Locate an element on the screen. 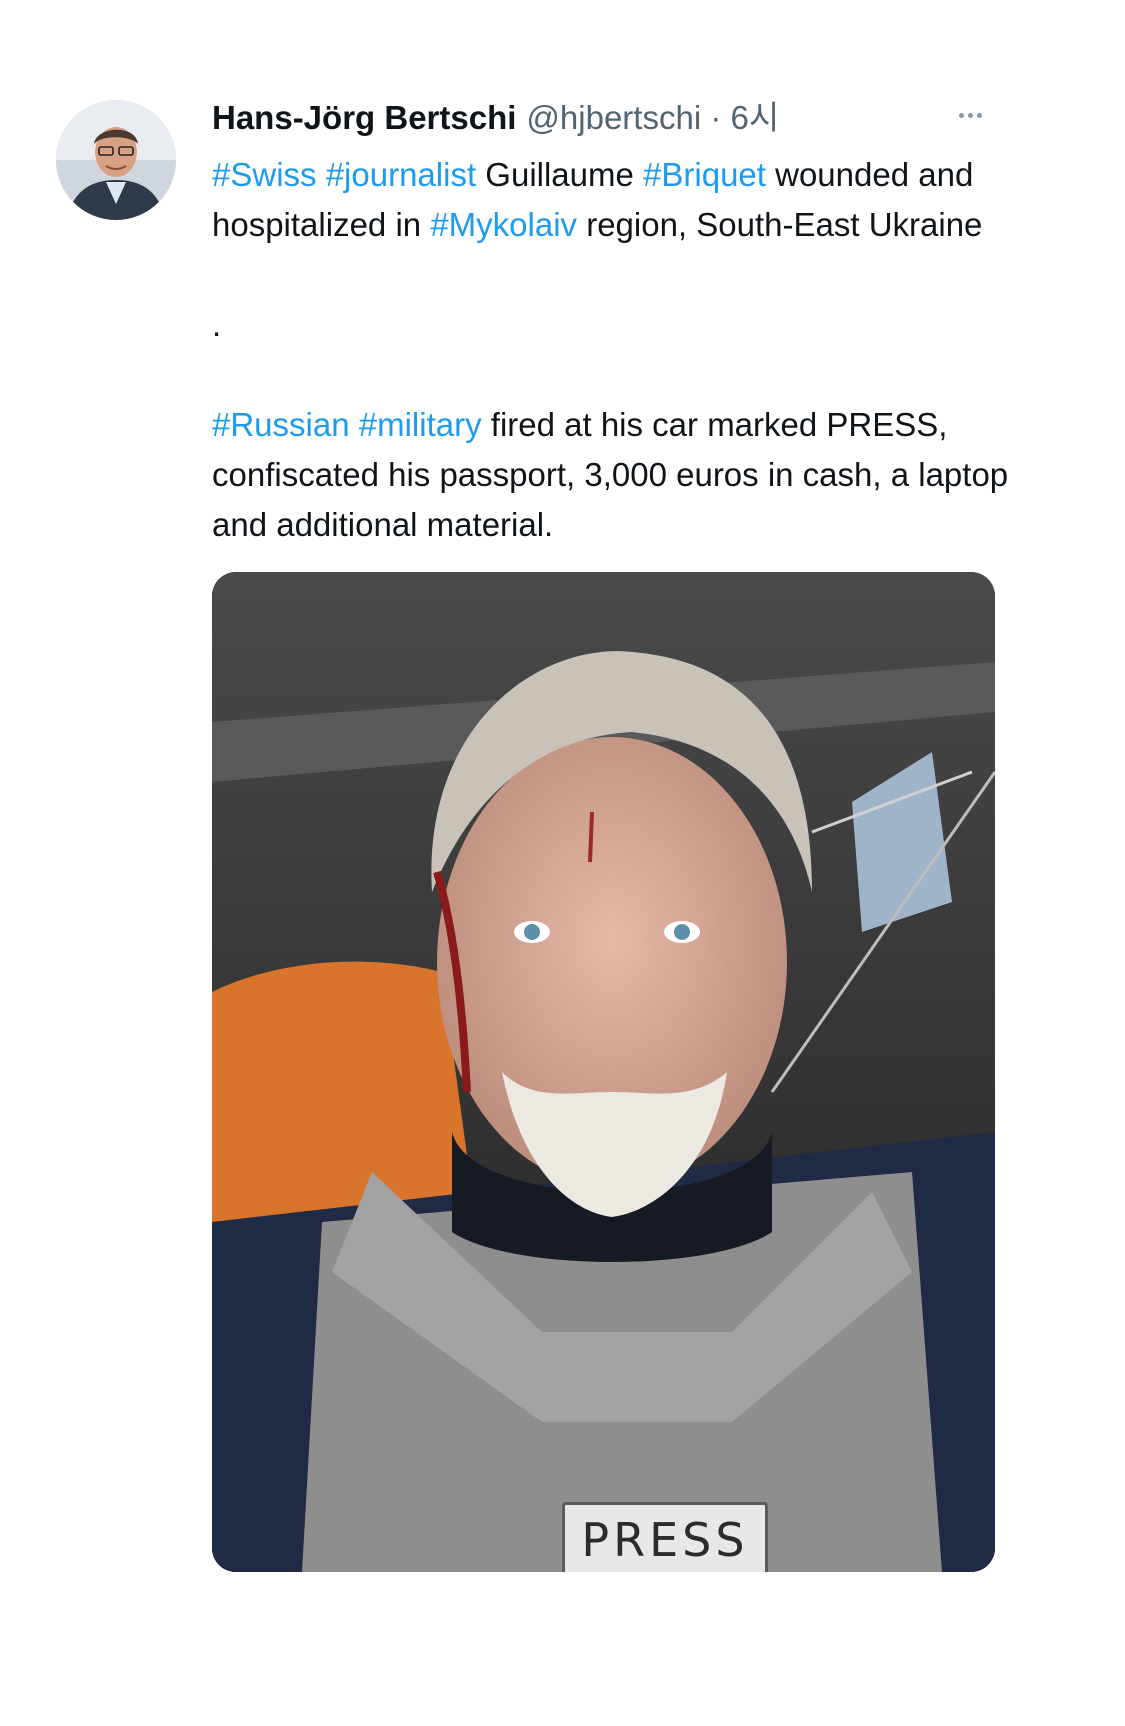  tweet-timestamp: 6시 is located at coordinates (755, 117).